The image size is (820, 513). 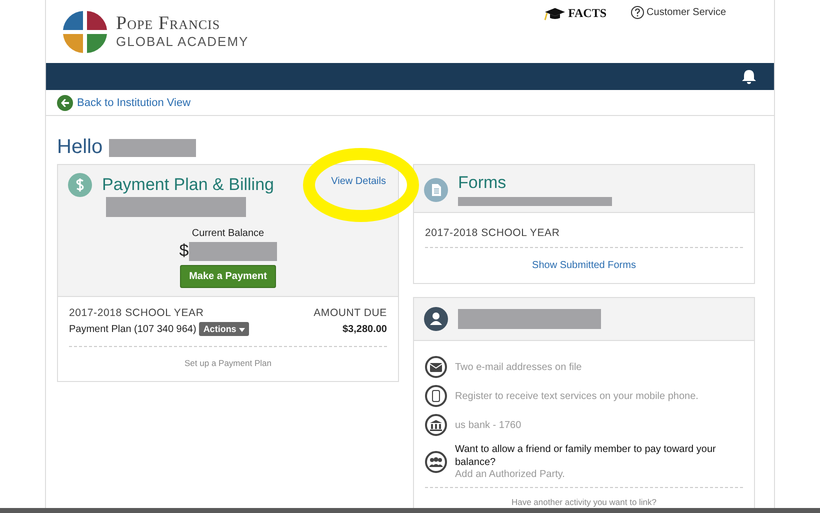 I want to click on customer-service-link: Customer Service, so click(x=678, y=12).